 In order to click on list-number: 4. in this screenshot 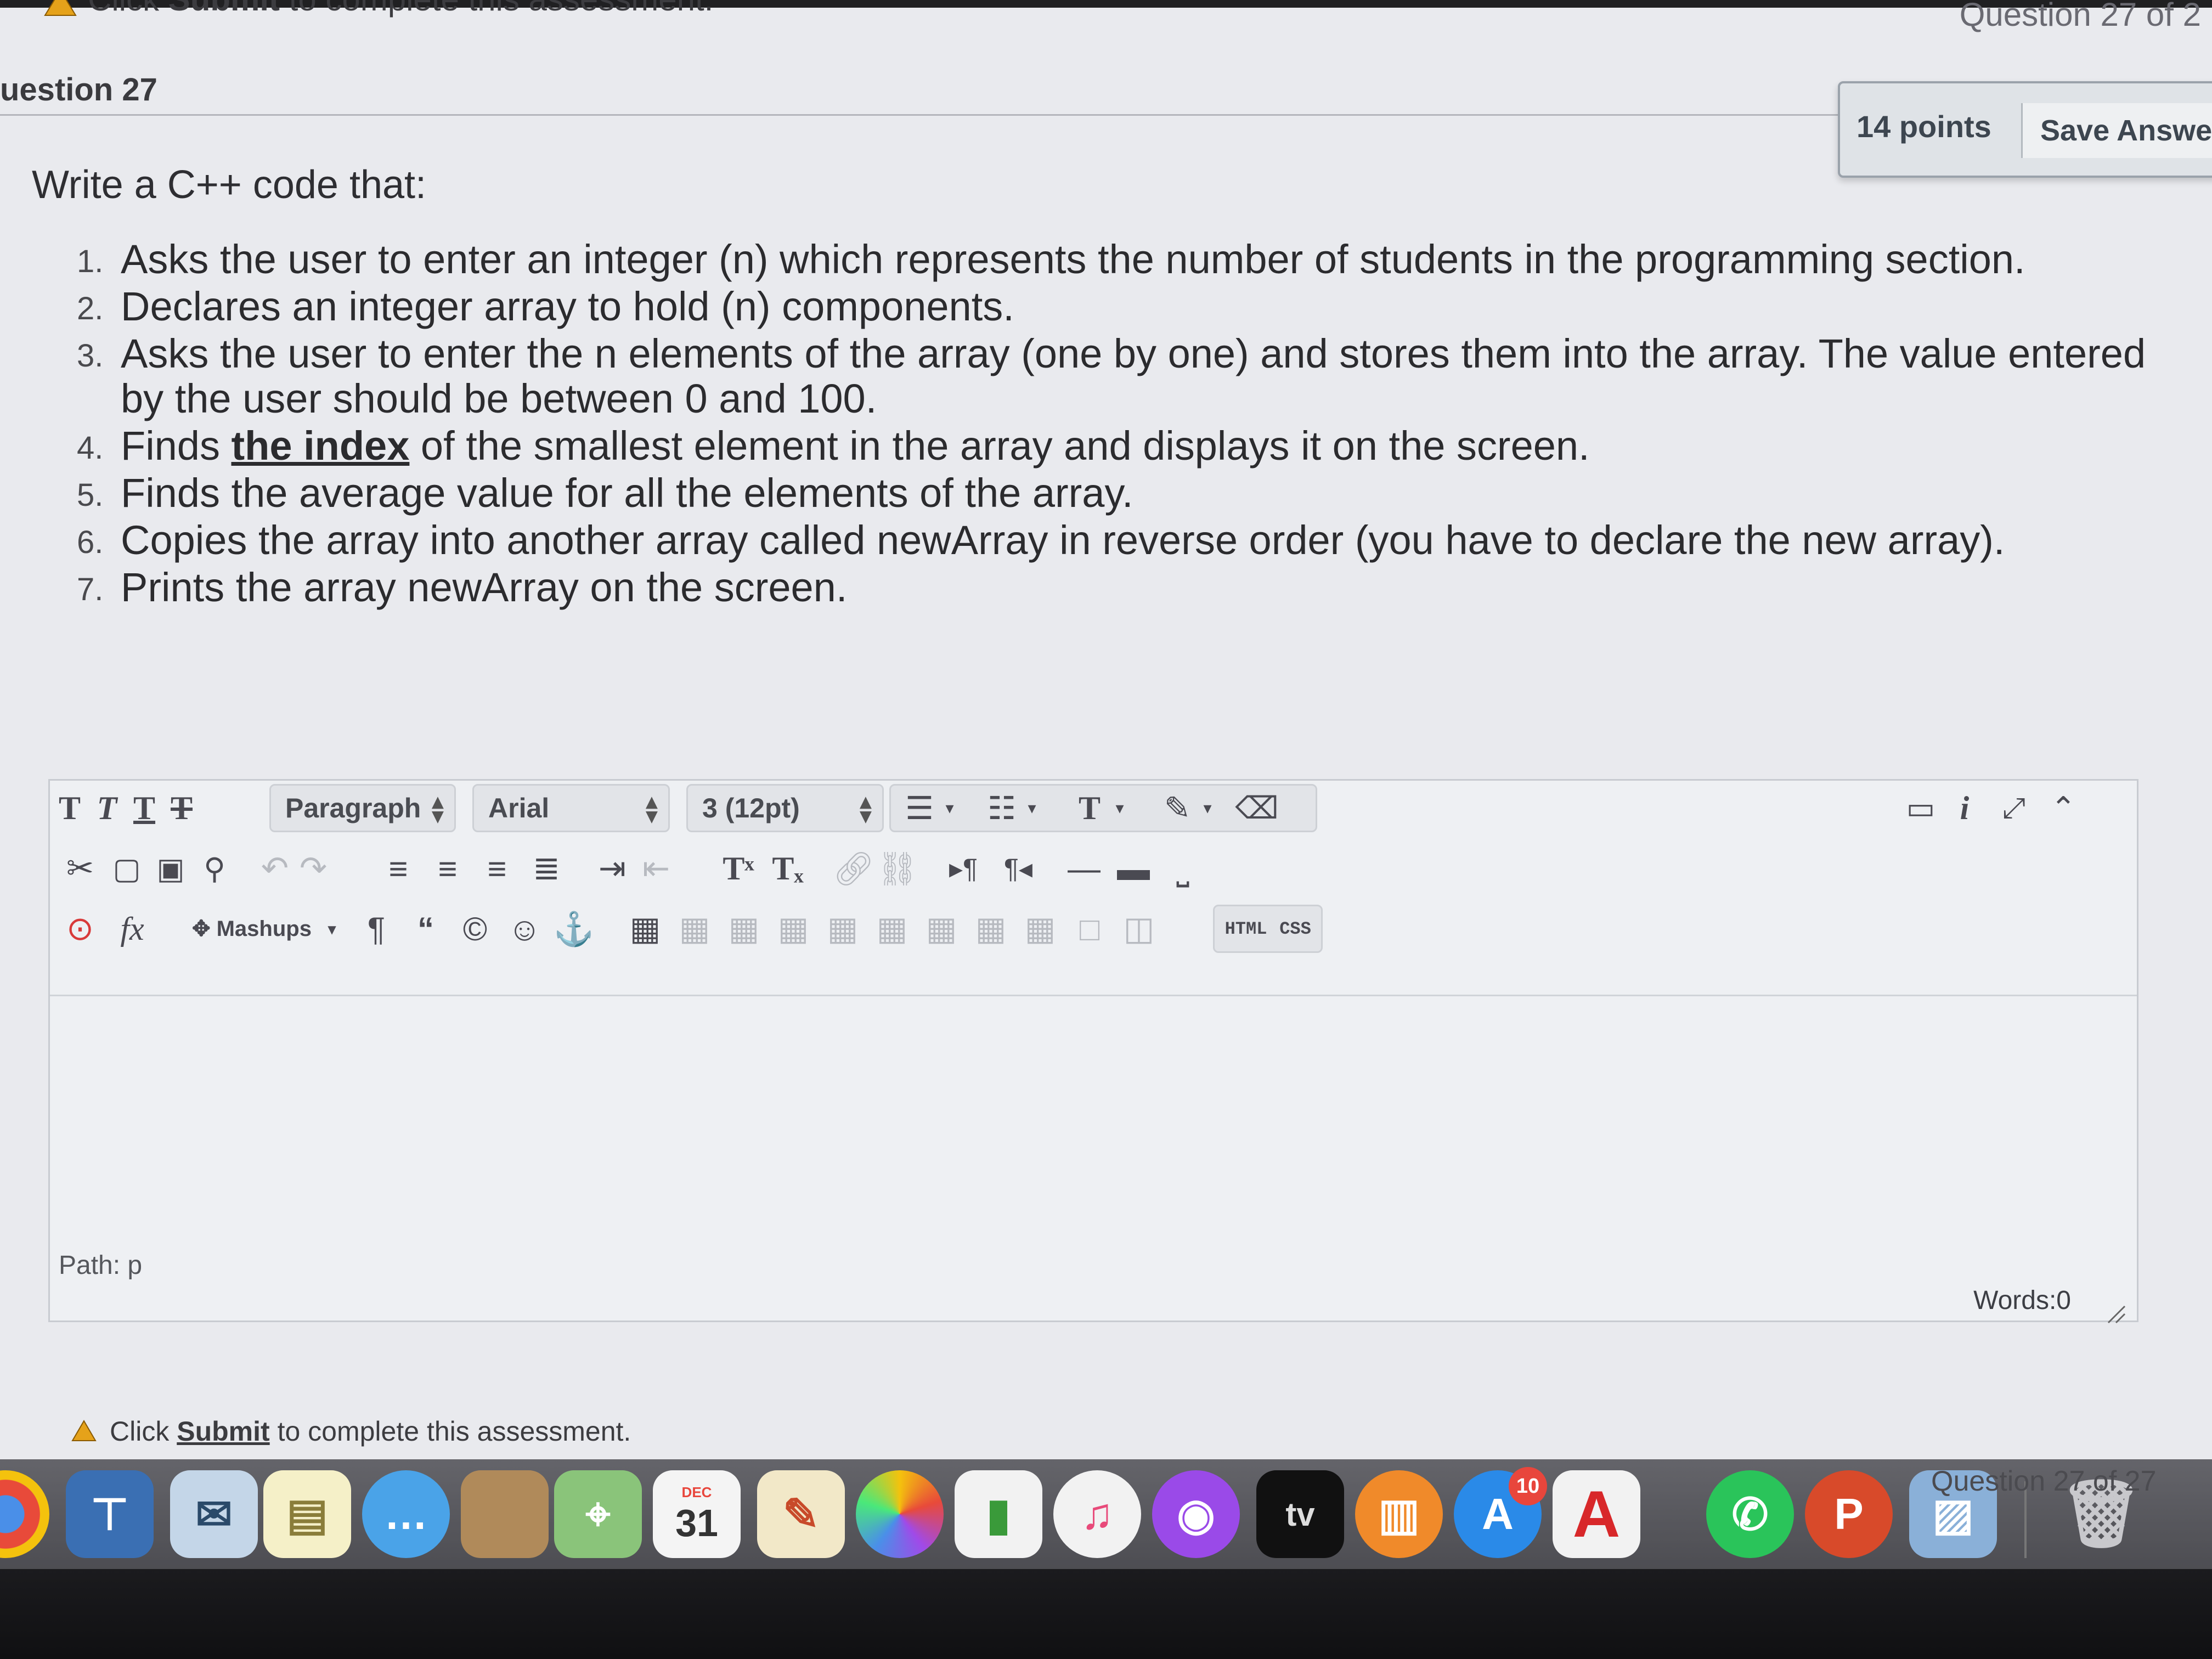, I will do `click(90, 448)`.